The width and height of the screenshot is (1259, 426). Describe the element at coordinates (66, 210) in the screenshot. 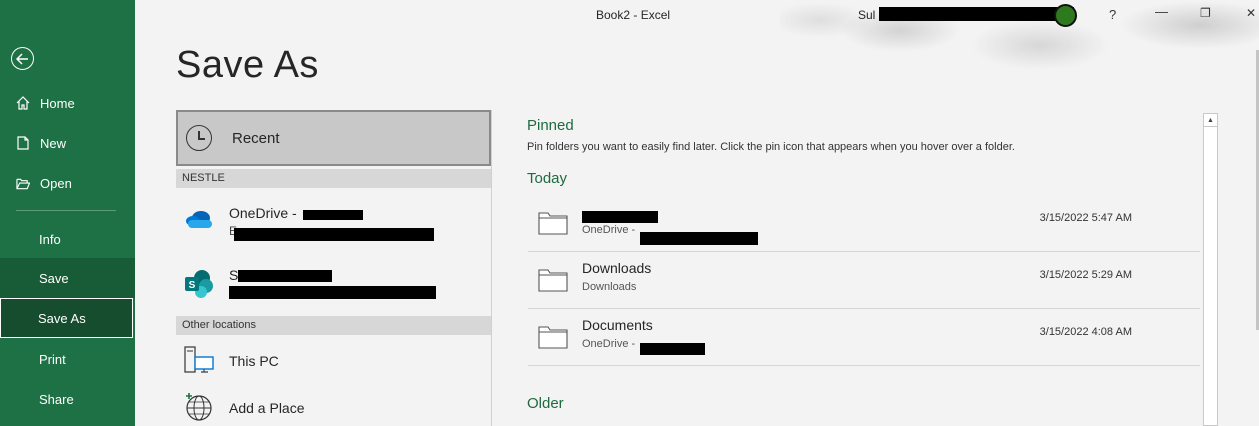

I see `nav-divider` at that location.